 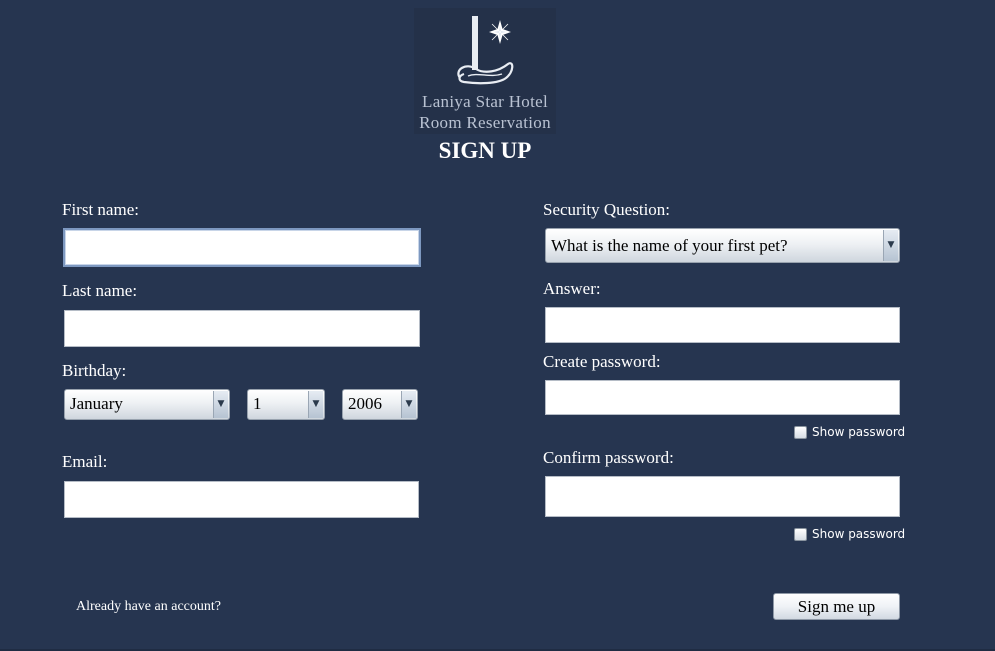 What do you see at coordinates (96, 403) in the screenshot?
I see `birthday-month-value: January` at bounding box center [96, 403].